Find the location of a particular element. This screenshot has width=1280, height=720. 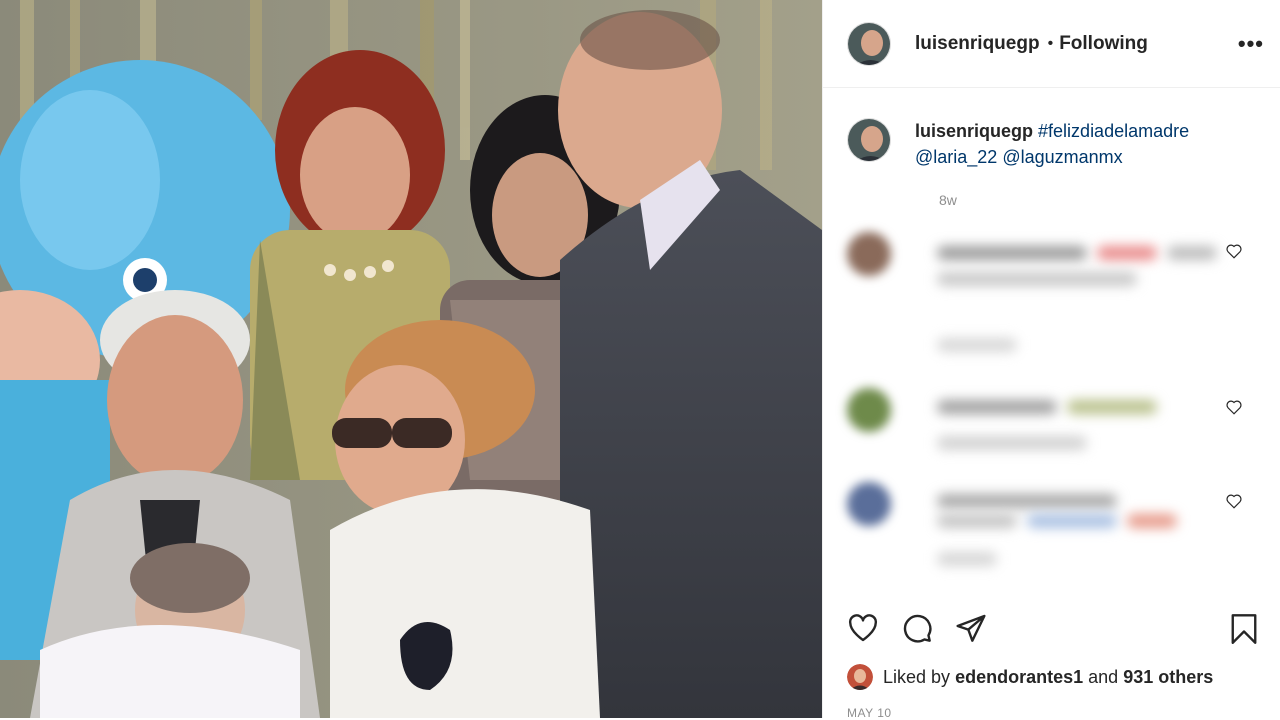

following-button: Following is located at coordinates (1103, 44).